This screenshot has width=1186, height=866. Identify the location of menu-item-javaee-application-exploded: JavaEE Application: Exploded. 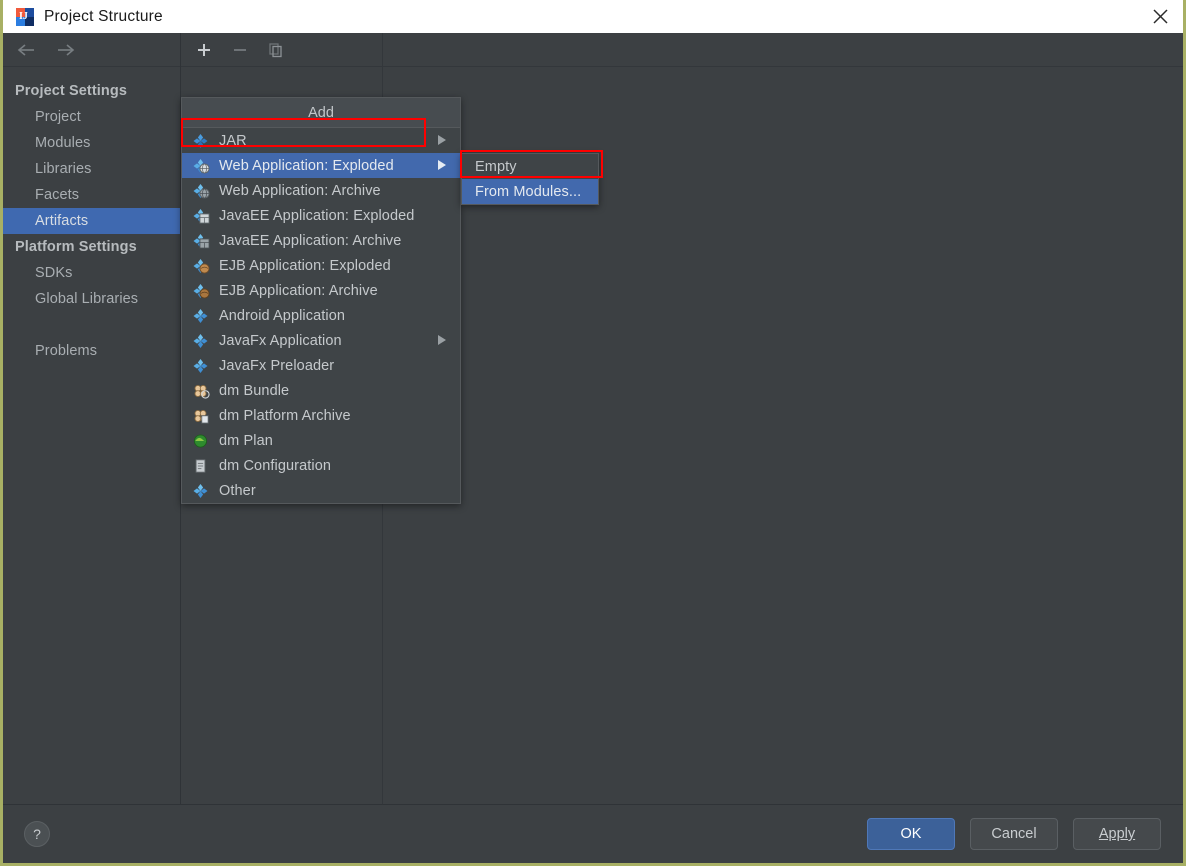
(321, 215).